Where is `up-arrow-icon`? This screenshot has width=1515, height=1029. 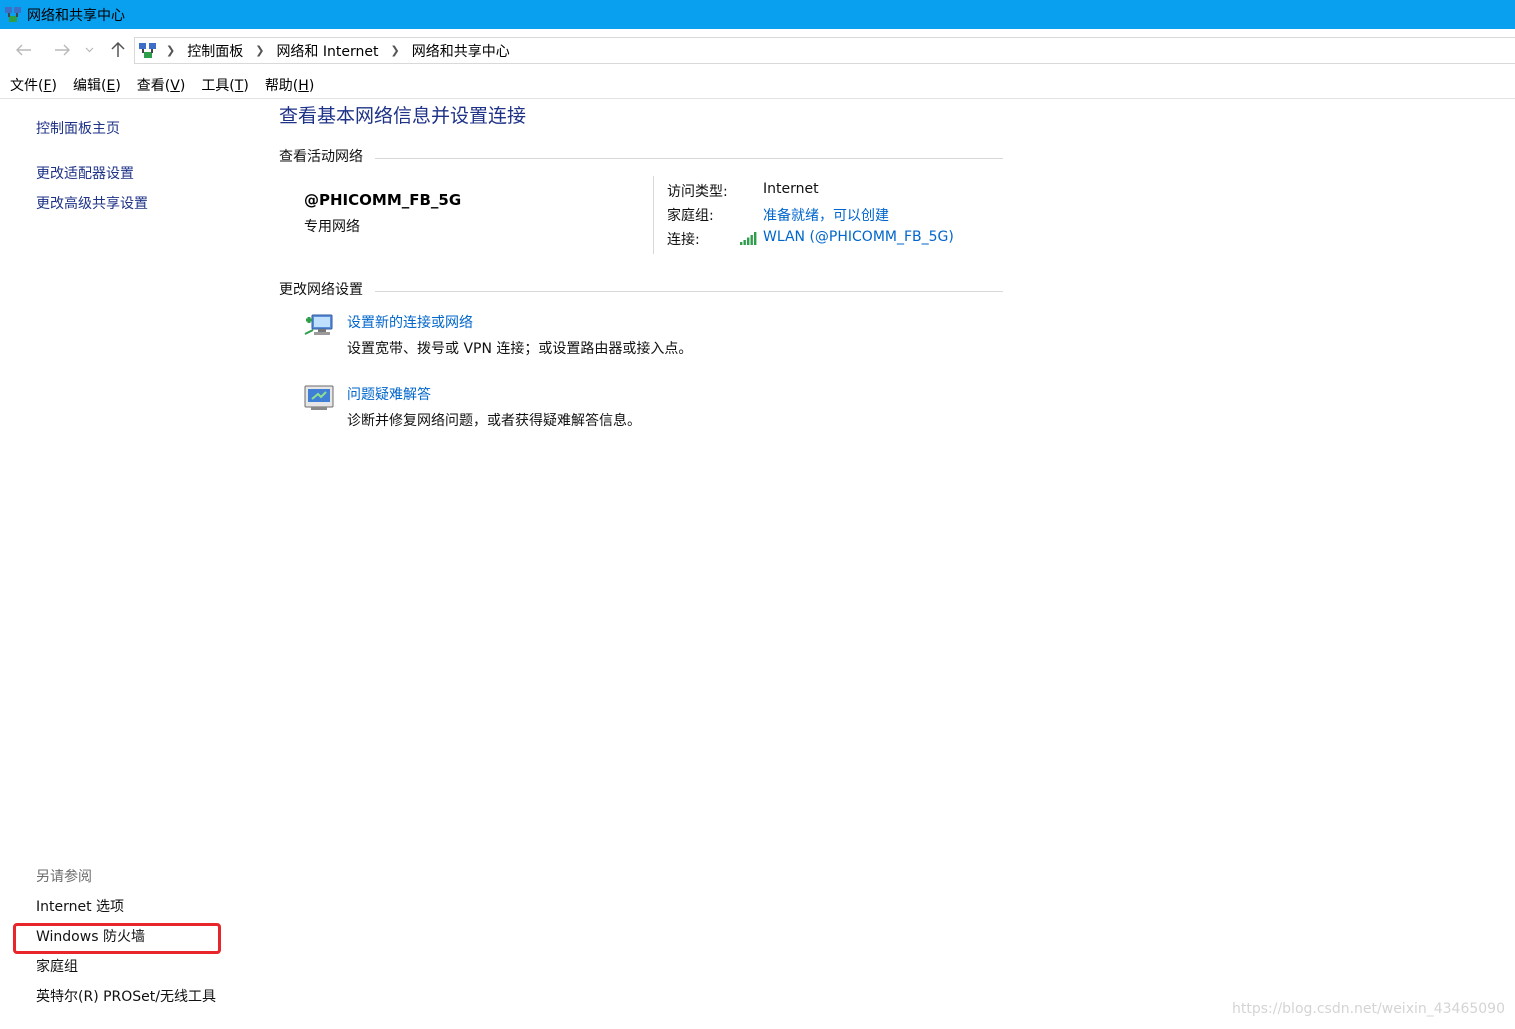
up-arrow-icon is located at coordinates (118, 49).